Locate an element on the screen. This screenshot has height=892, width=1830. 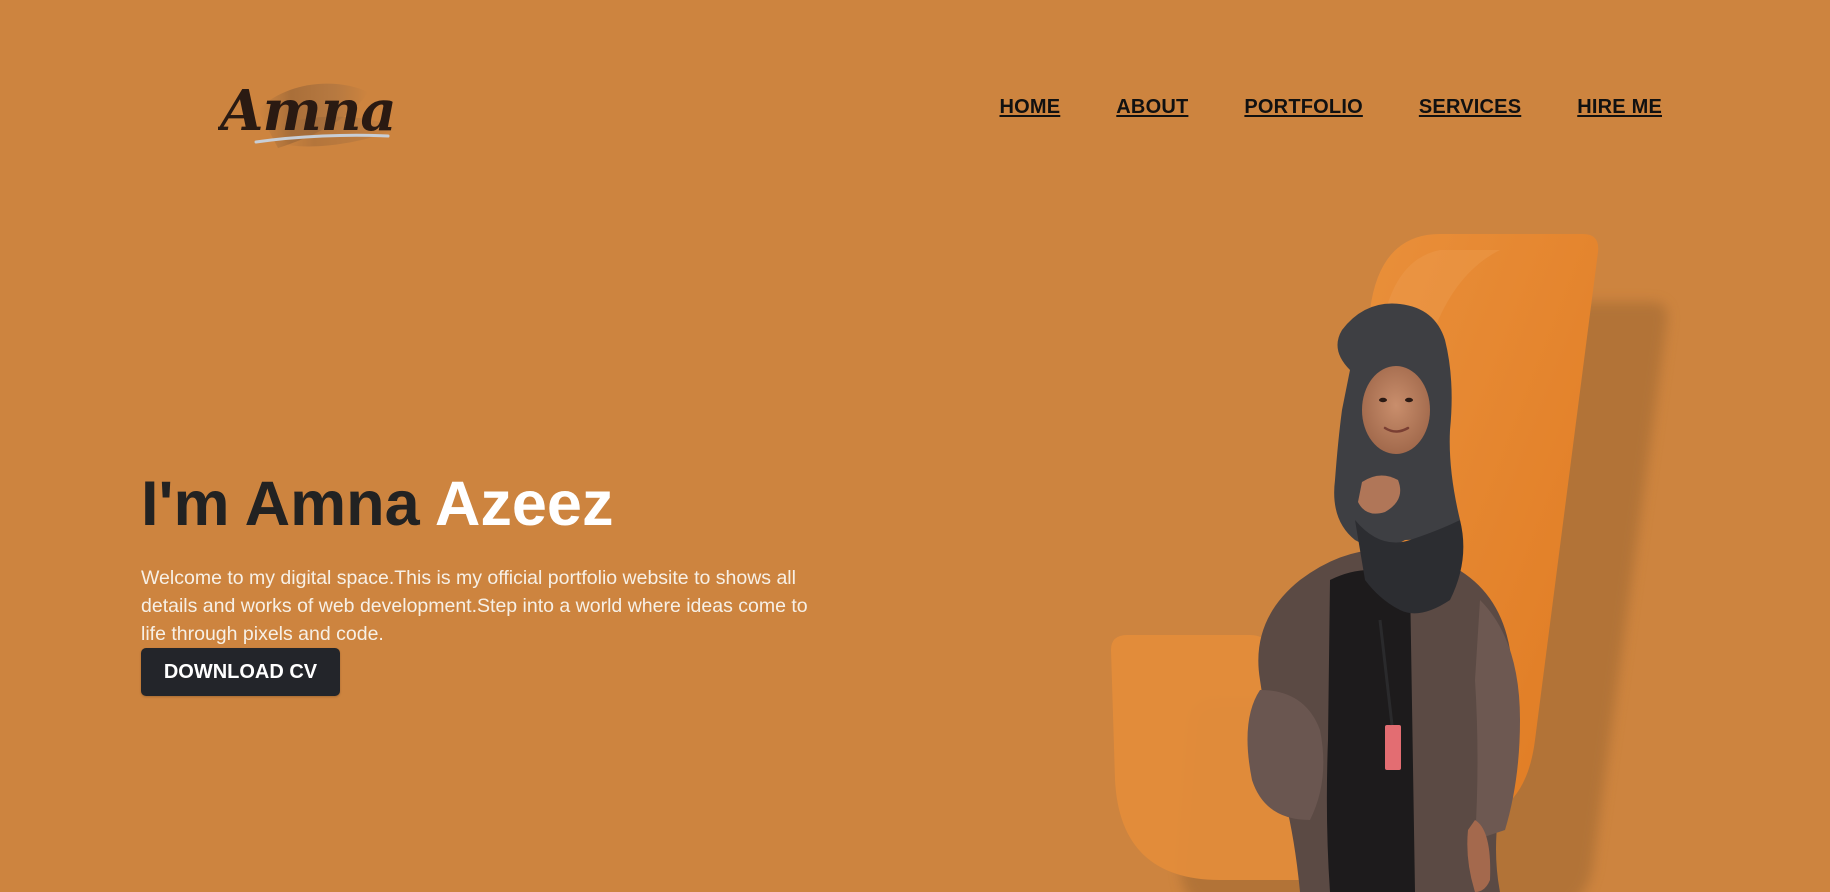
main-nav: HOME ABOUT PORTFOLIO SERVICES HIRE ME is located at coordinates (1330, 107).